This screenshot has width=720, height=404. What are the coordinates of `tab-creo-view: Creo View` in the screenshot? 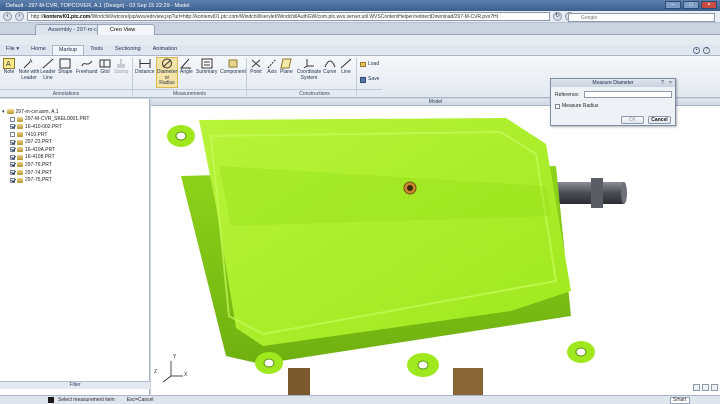 It's located at (126, 29).